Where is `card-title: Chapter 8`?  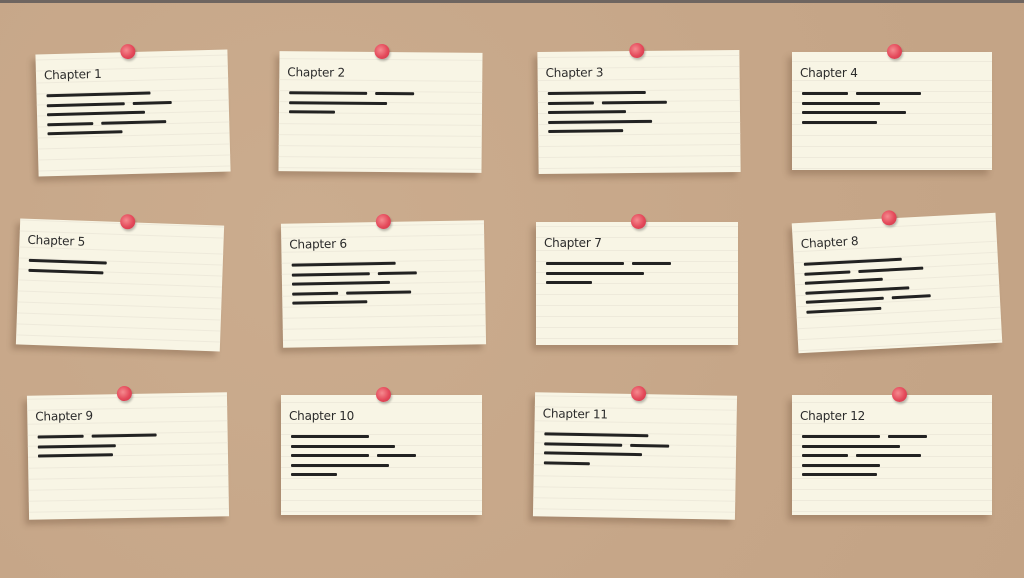 card-title: Chapter 8 is located at coordinates (829, 242).